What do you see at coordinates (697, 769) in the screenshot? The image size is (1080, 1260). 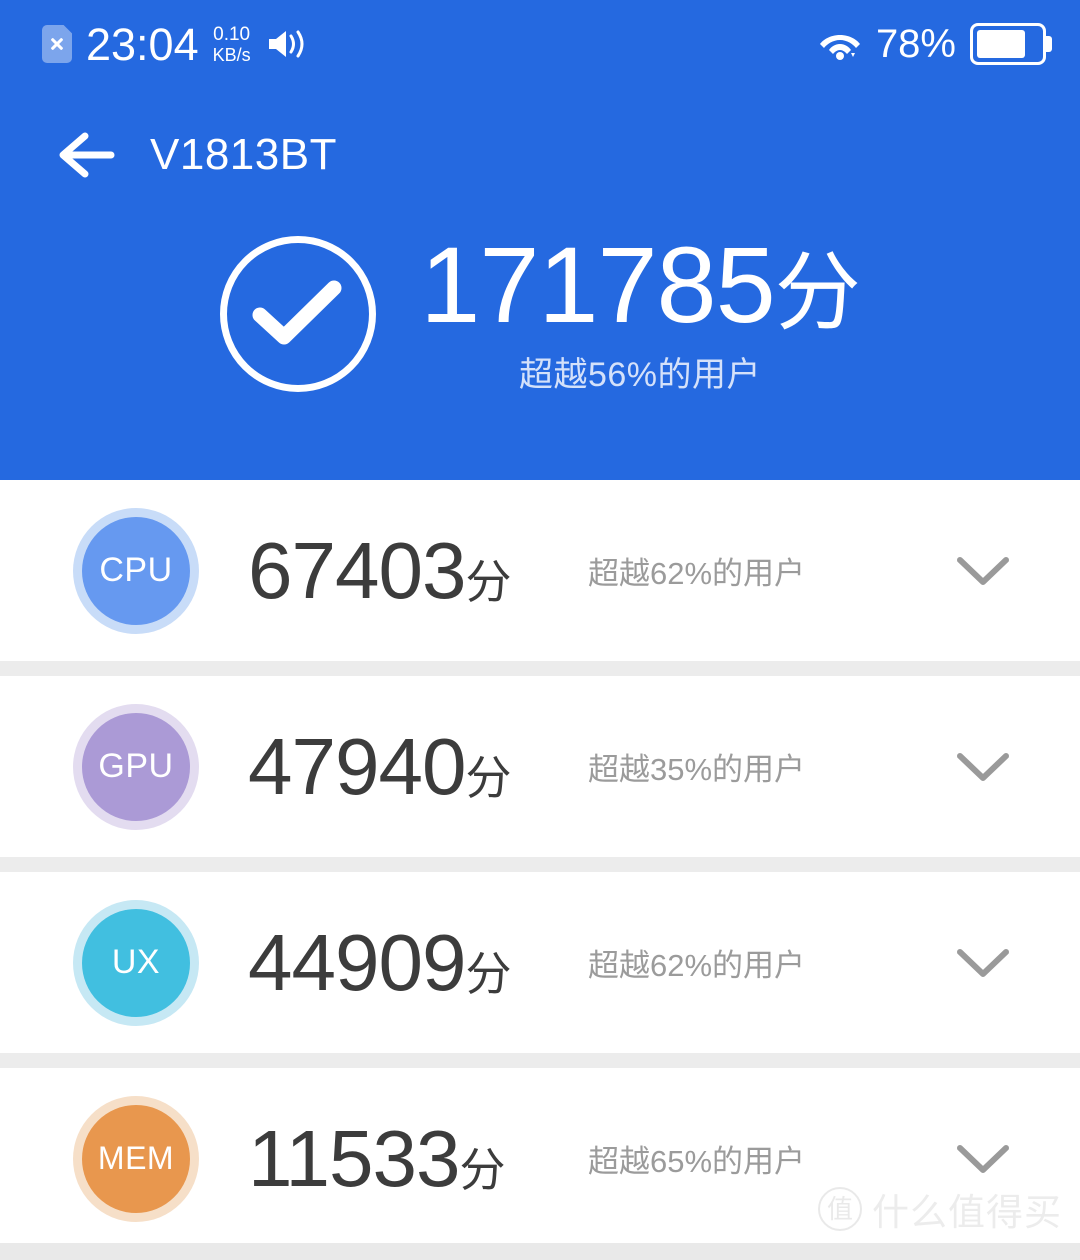 I see `row-percentile-gpu: 超越35%的用户` at bounding box center [697, 769].